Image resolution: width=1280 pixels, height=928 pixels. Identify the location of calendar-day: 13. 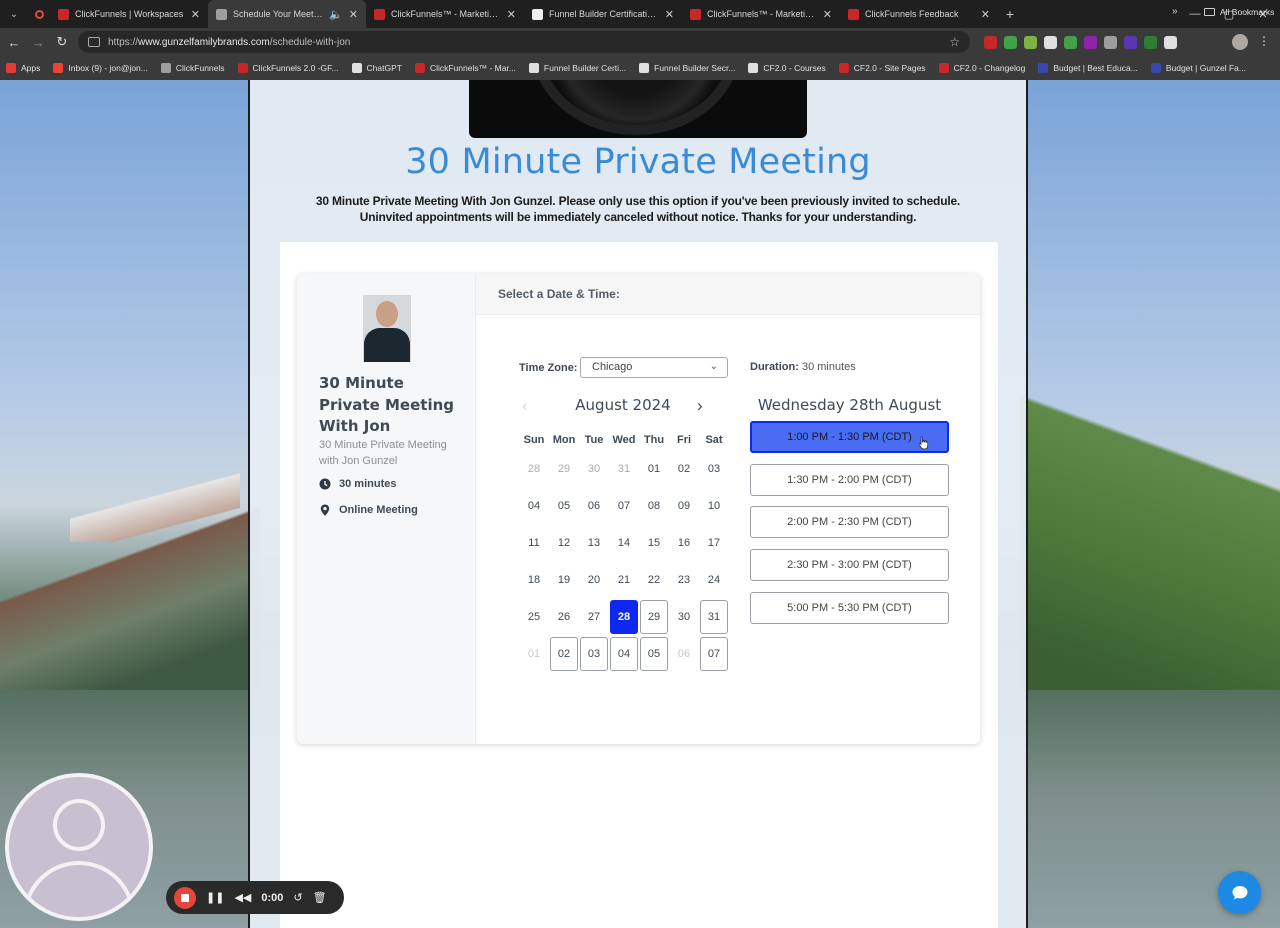
(594, 543).